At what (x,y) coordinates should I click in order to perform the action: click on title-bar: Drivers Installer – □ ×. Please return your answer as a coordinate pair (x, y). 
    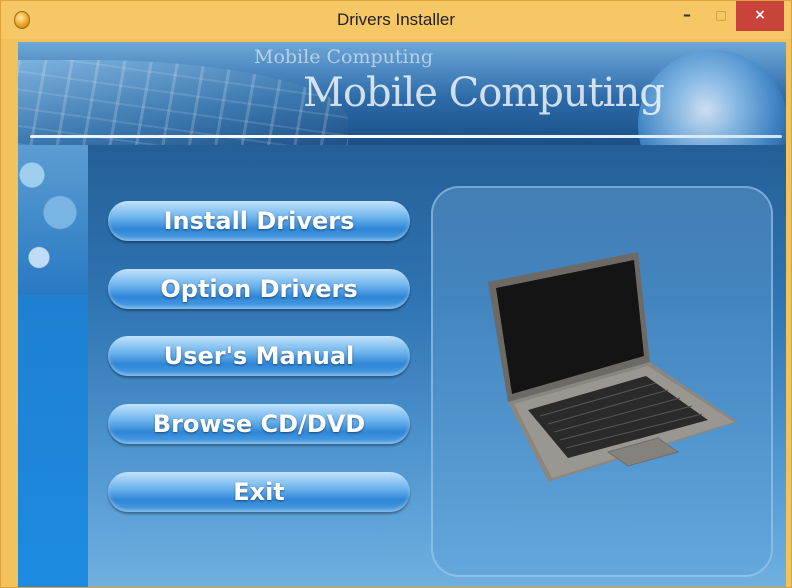
    Looking at the image, I should click on (396, 20).